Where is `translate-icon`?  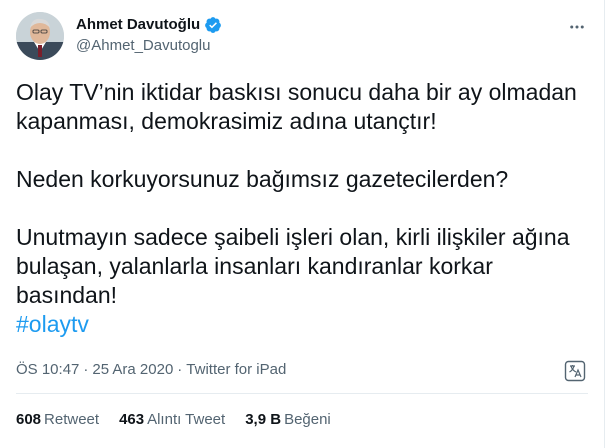 translate-icon is located at coordinates (575, 371).